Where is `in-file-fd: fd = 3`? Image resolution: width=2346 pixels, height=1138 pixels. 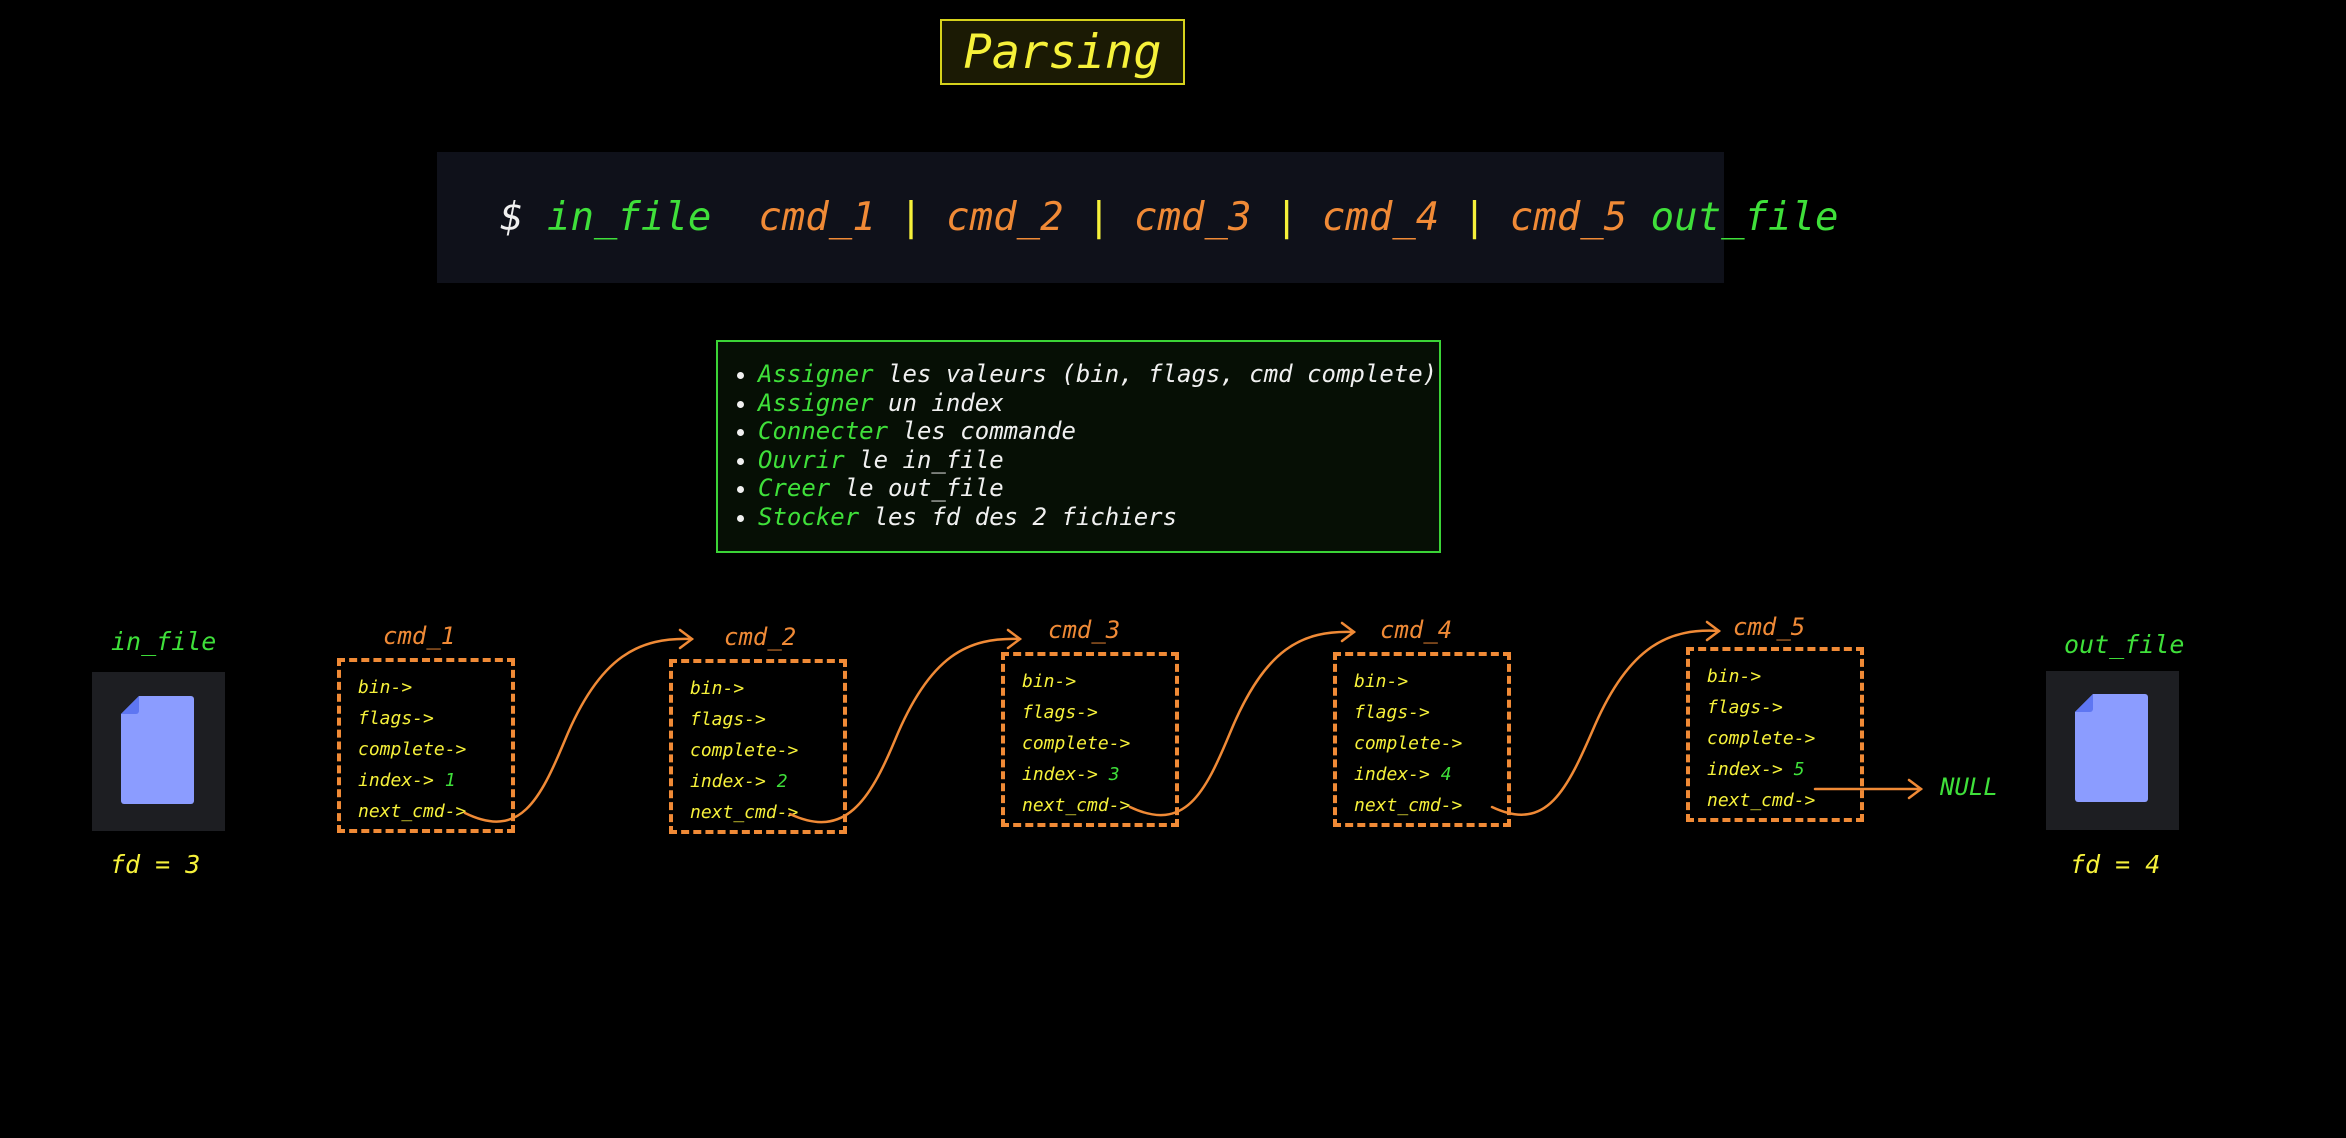
in-file-fd: fd = 3 is located at coordinates (155, 864).